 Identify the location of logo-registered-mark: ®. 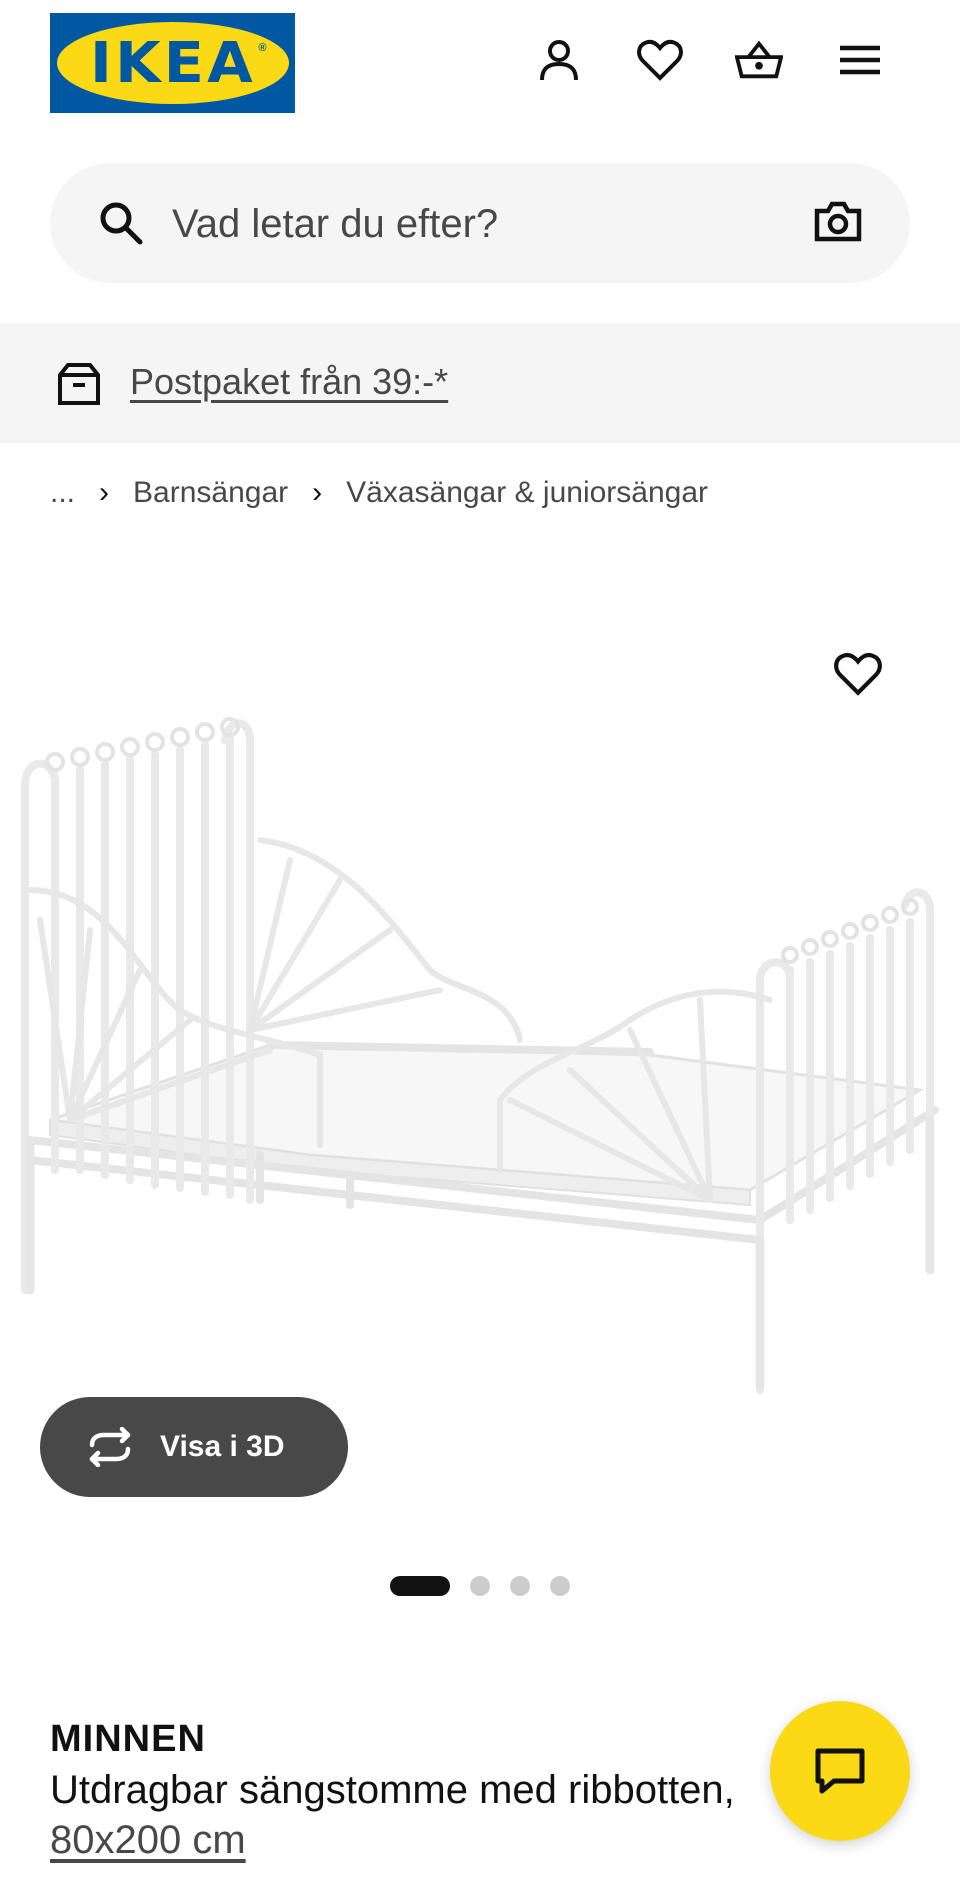
(262, 48).